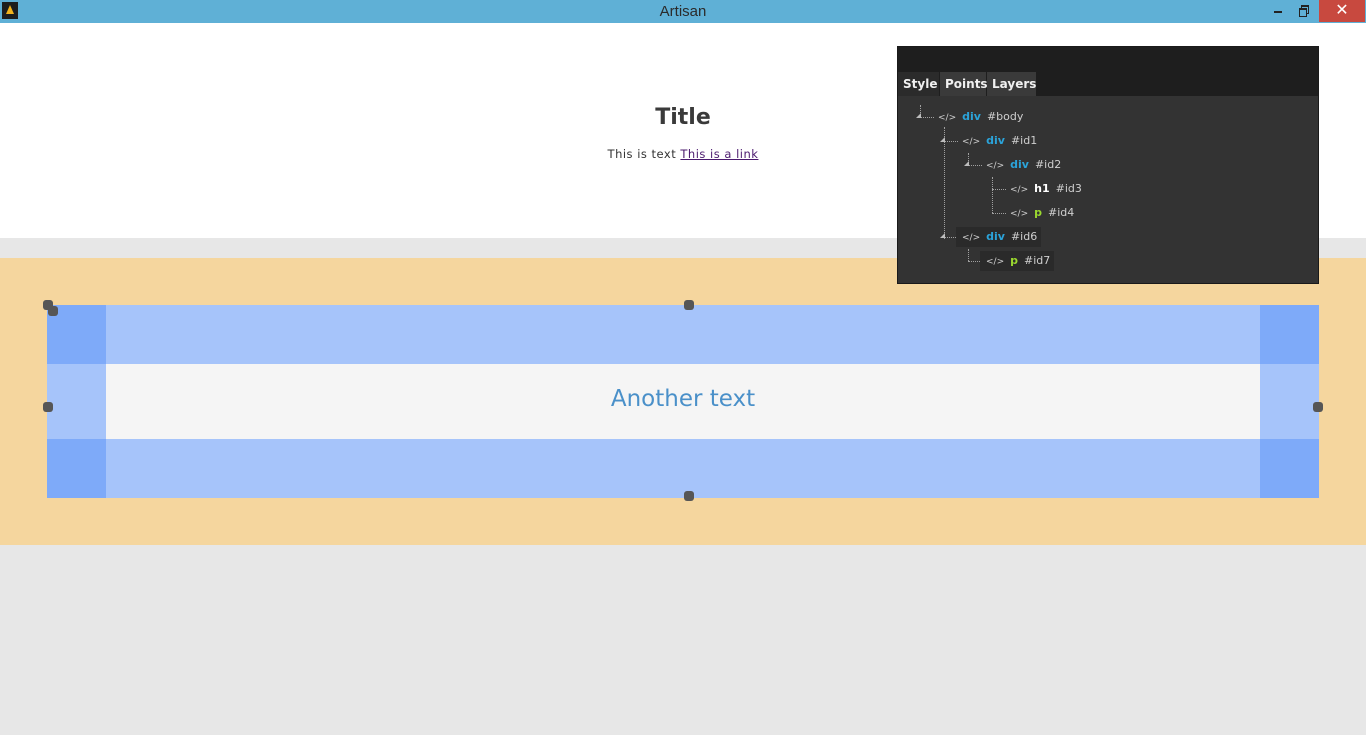 The height and width of the screenshot is (735, 1366). I want to click on layer-node-id1: </> div #id1, so click(999, 141).